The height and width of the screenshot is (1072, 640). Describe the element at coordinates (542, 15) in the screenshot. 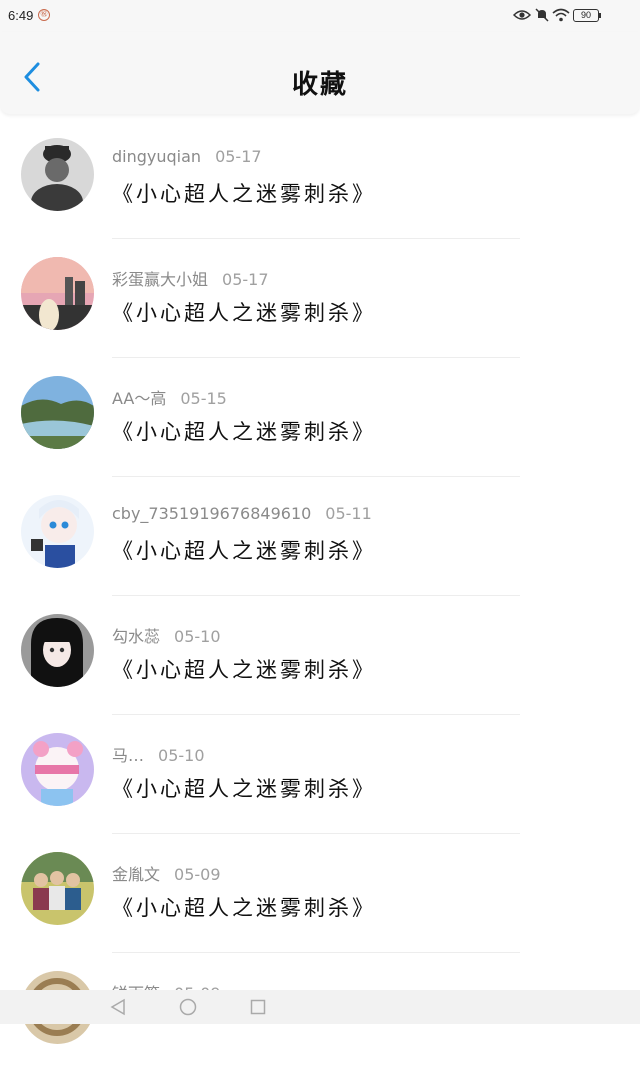

I see `muted-bell-icon` at that location.